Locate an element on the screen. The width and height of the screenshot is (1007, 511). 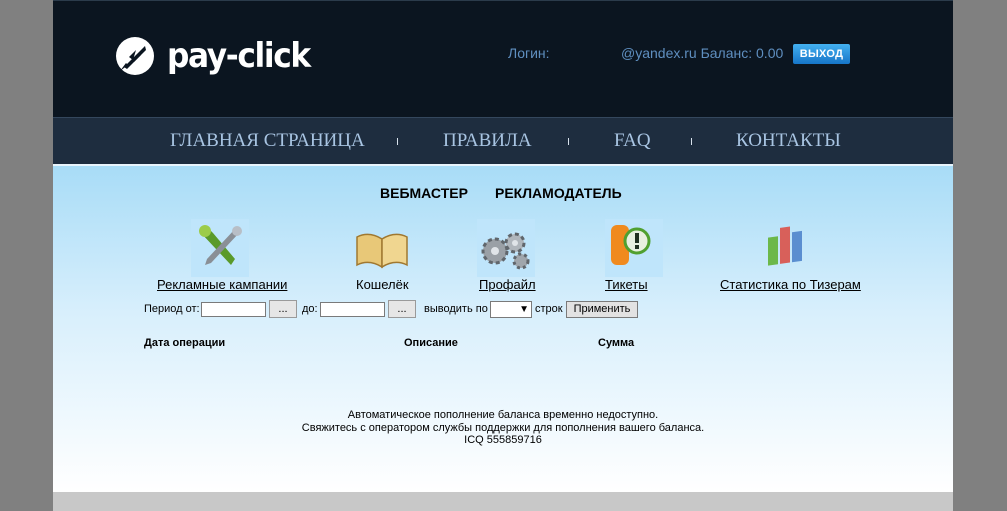
rows-label: строк is located at coordinates (549, 309).